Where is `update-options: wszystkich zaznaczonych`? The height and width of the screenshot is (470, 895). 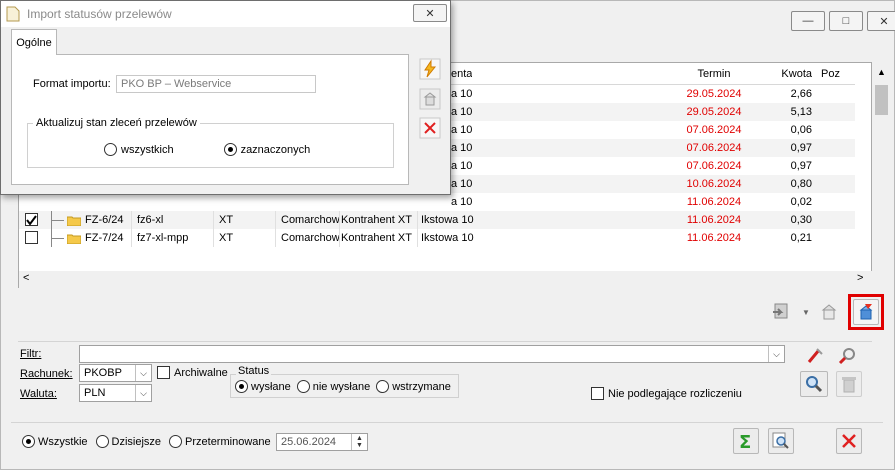
update-options: wszystkich zaznaczonych is located at coordinates (207, 149).